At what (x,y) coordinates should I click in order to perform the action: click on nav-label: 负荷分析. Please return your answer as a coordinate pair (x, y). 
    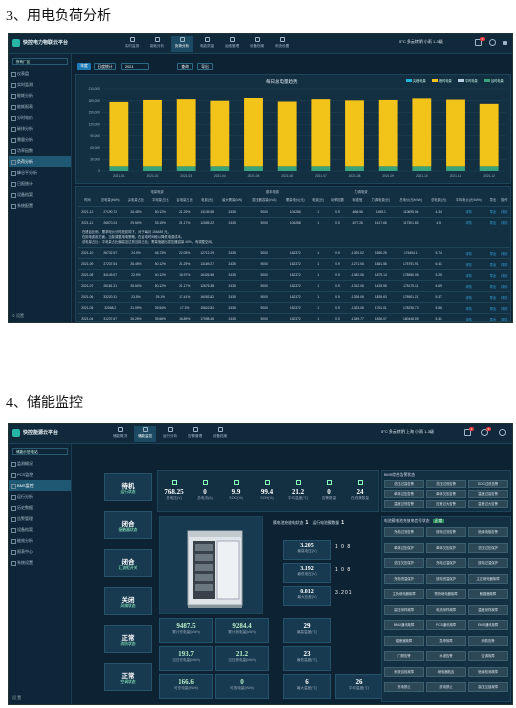
    Looking at the image, I should click on (182, 46).